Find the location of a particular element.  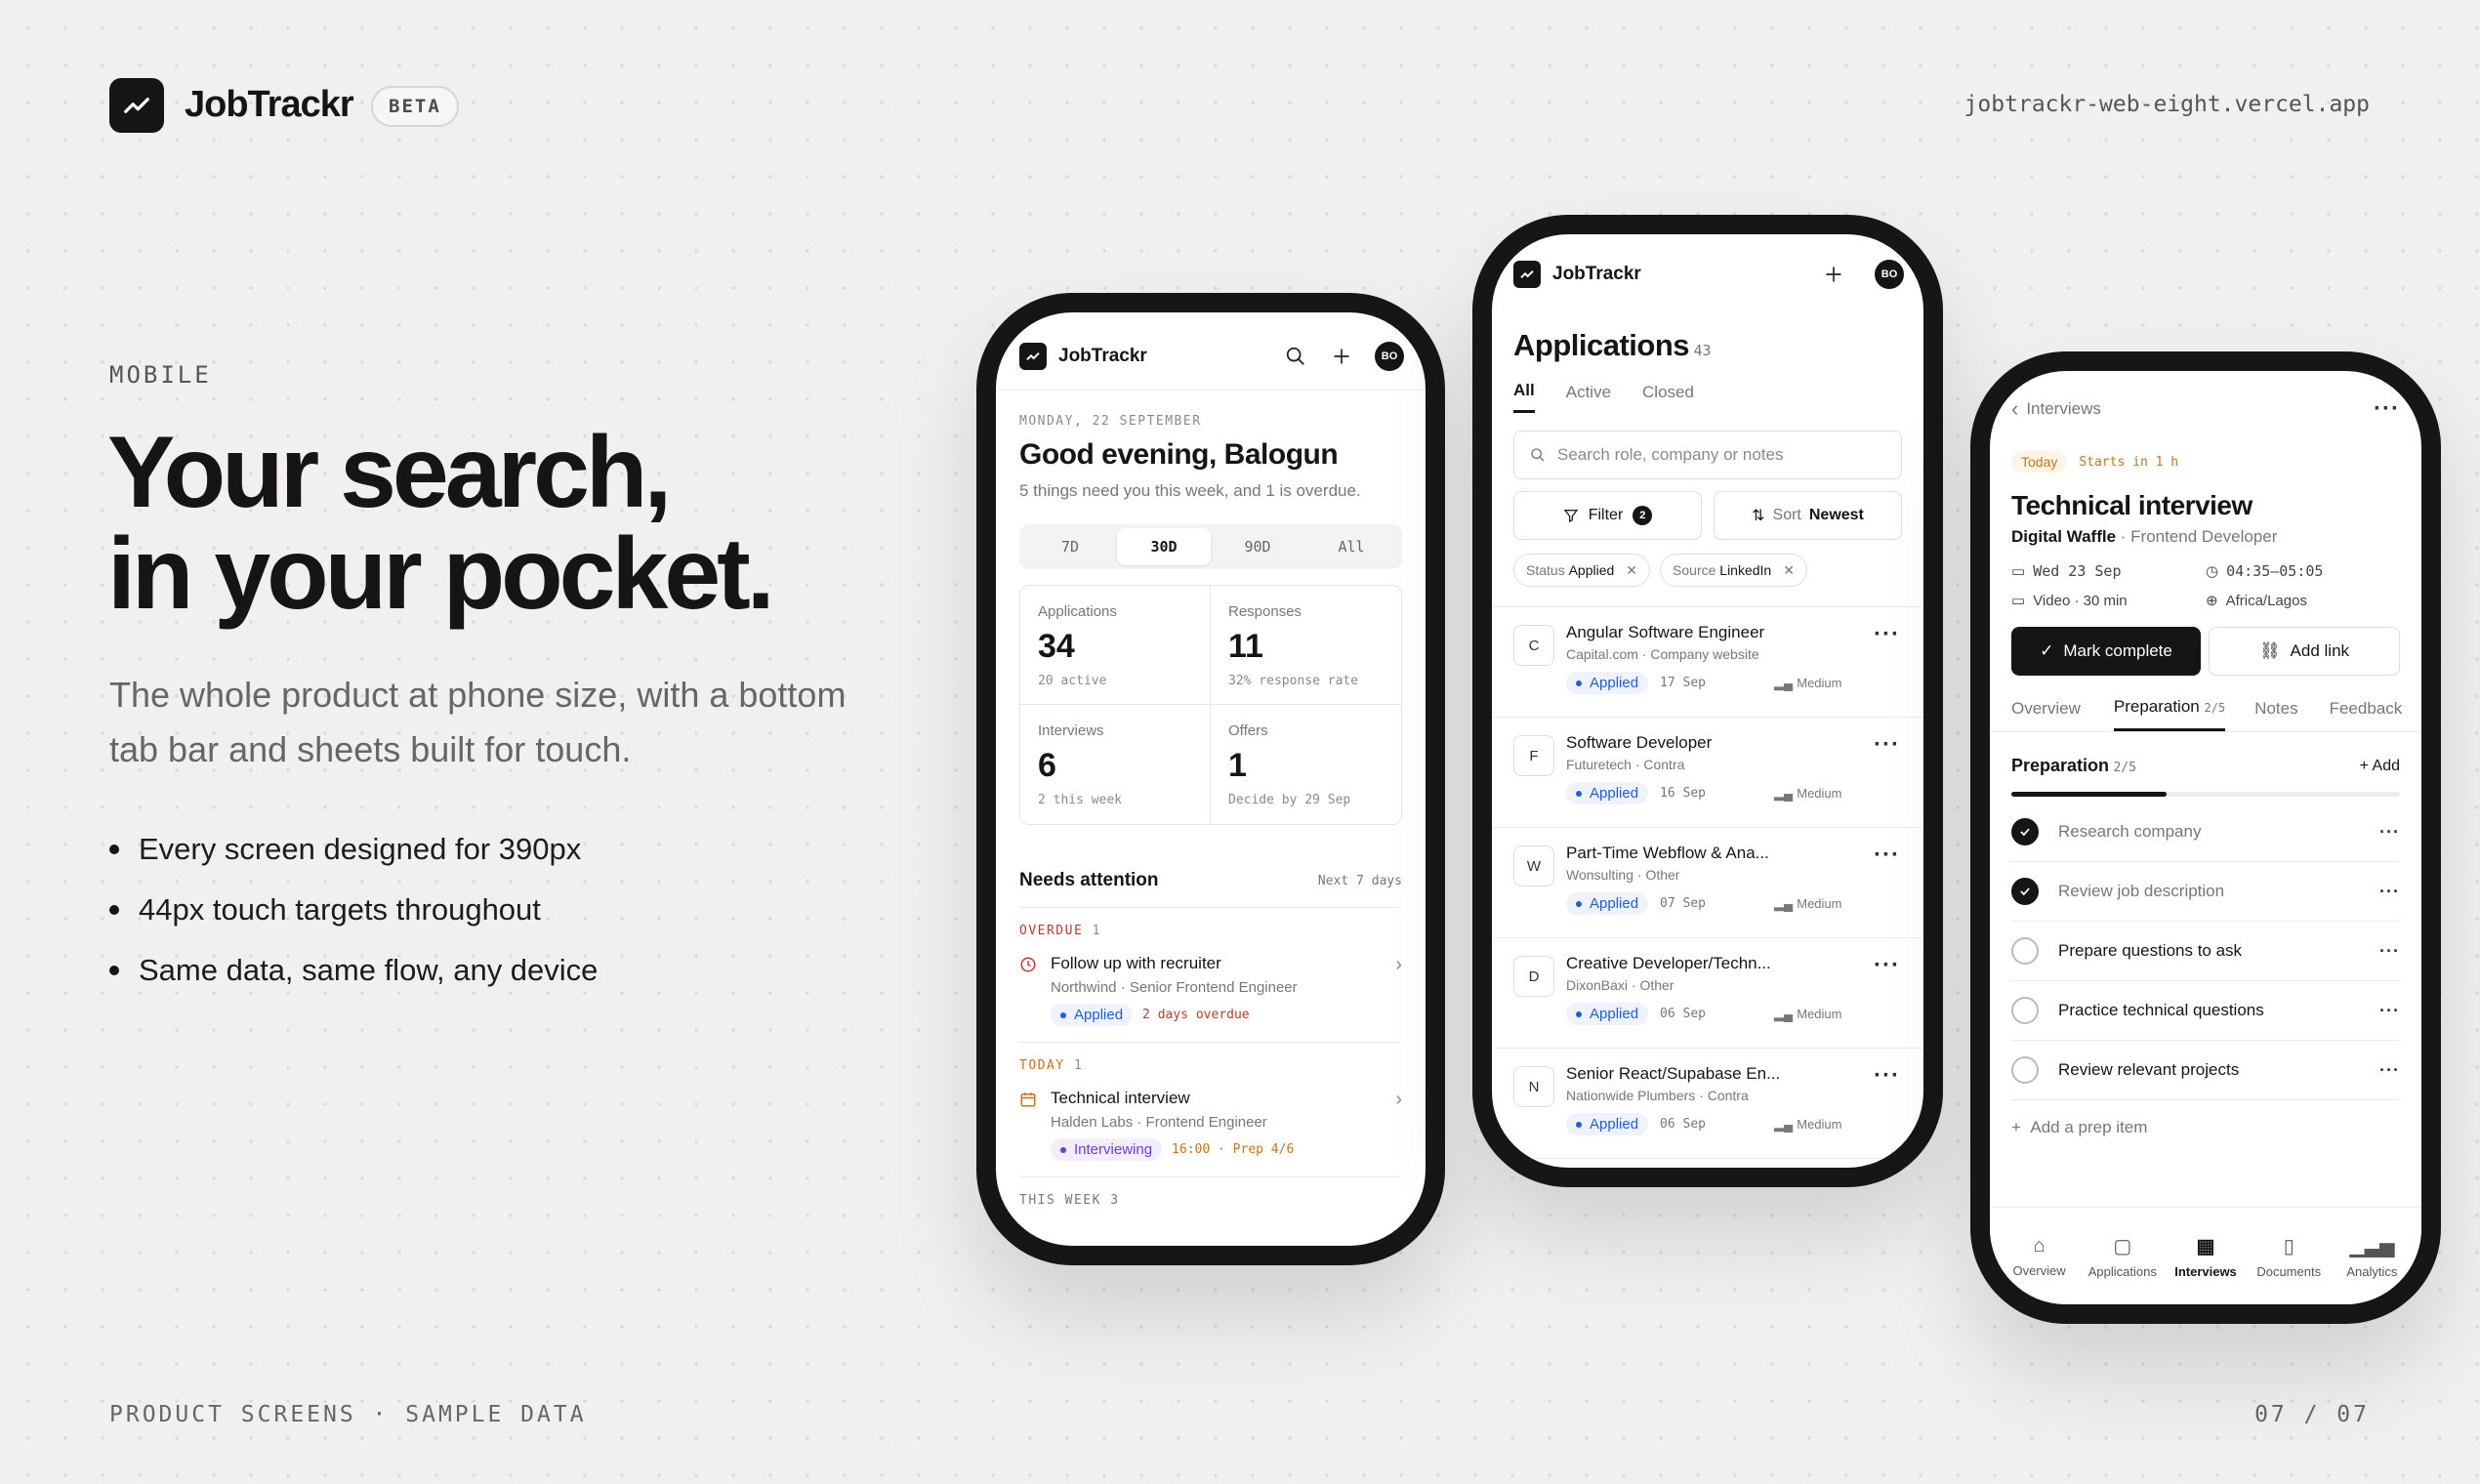

video-icon: ▭ is located at coordinates (2018, 601).